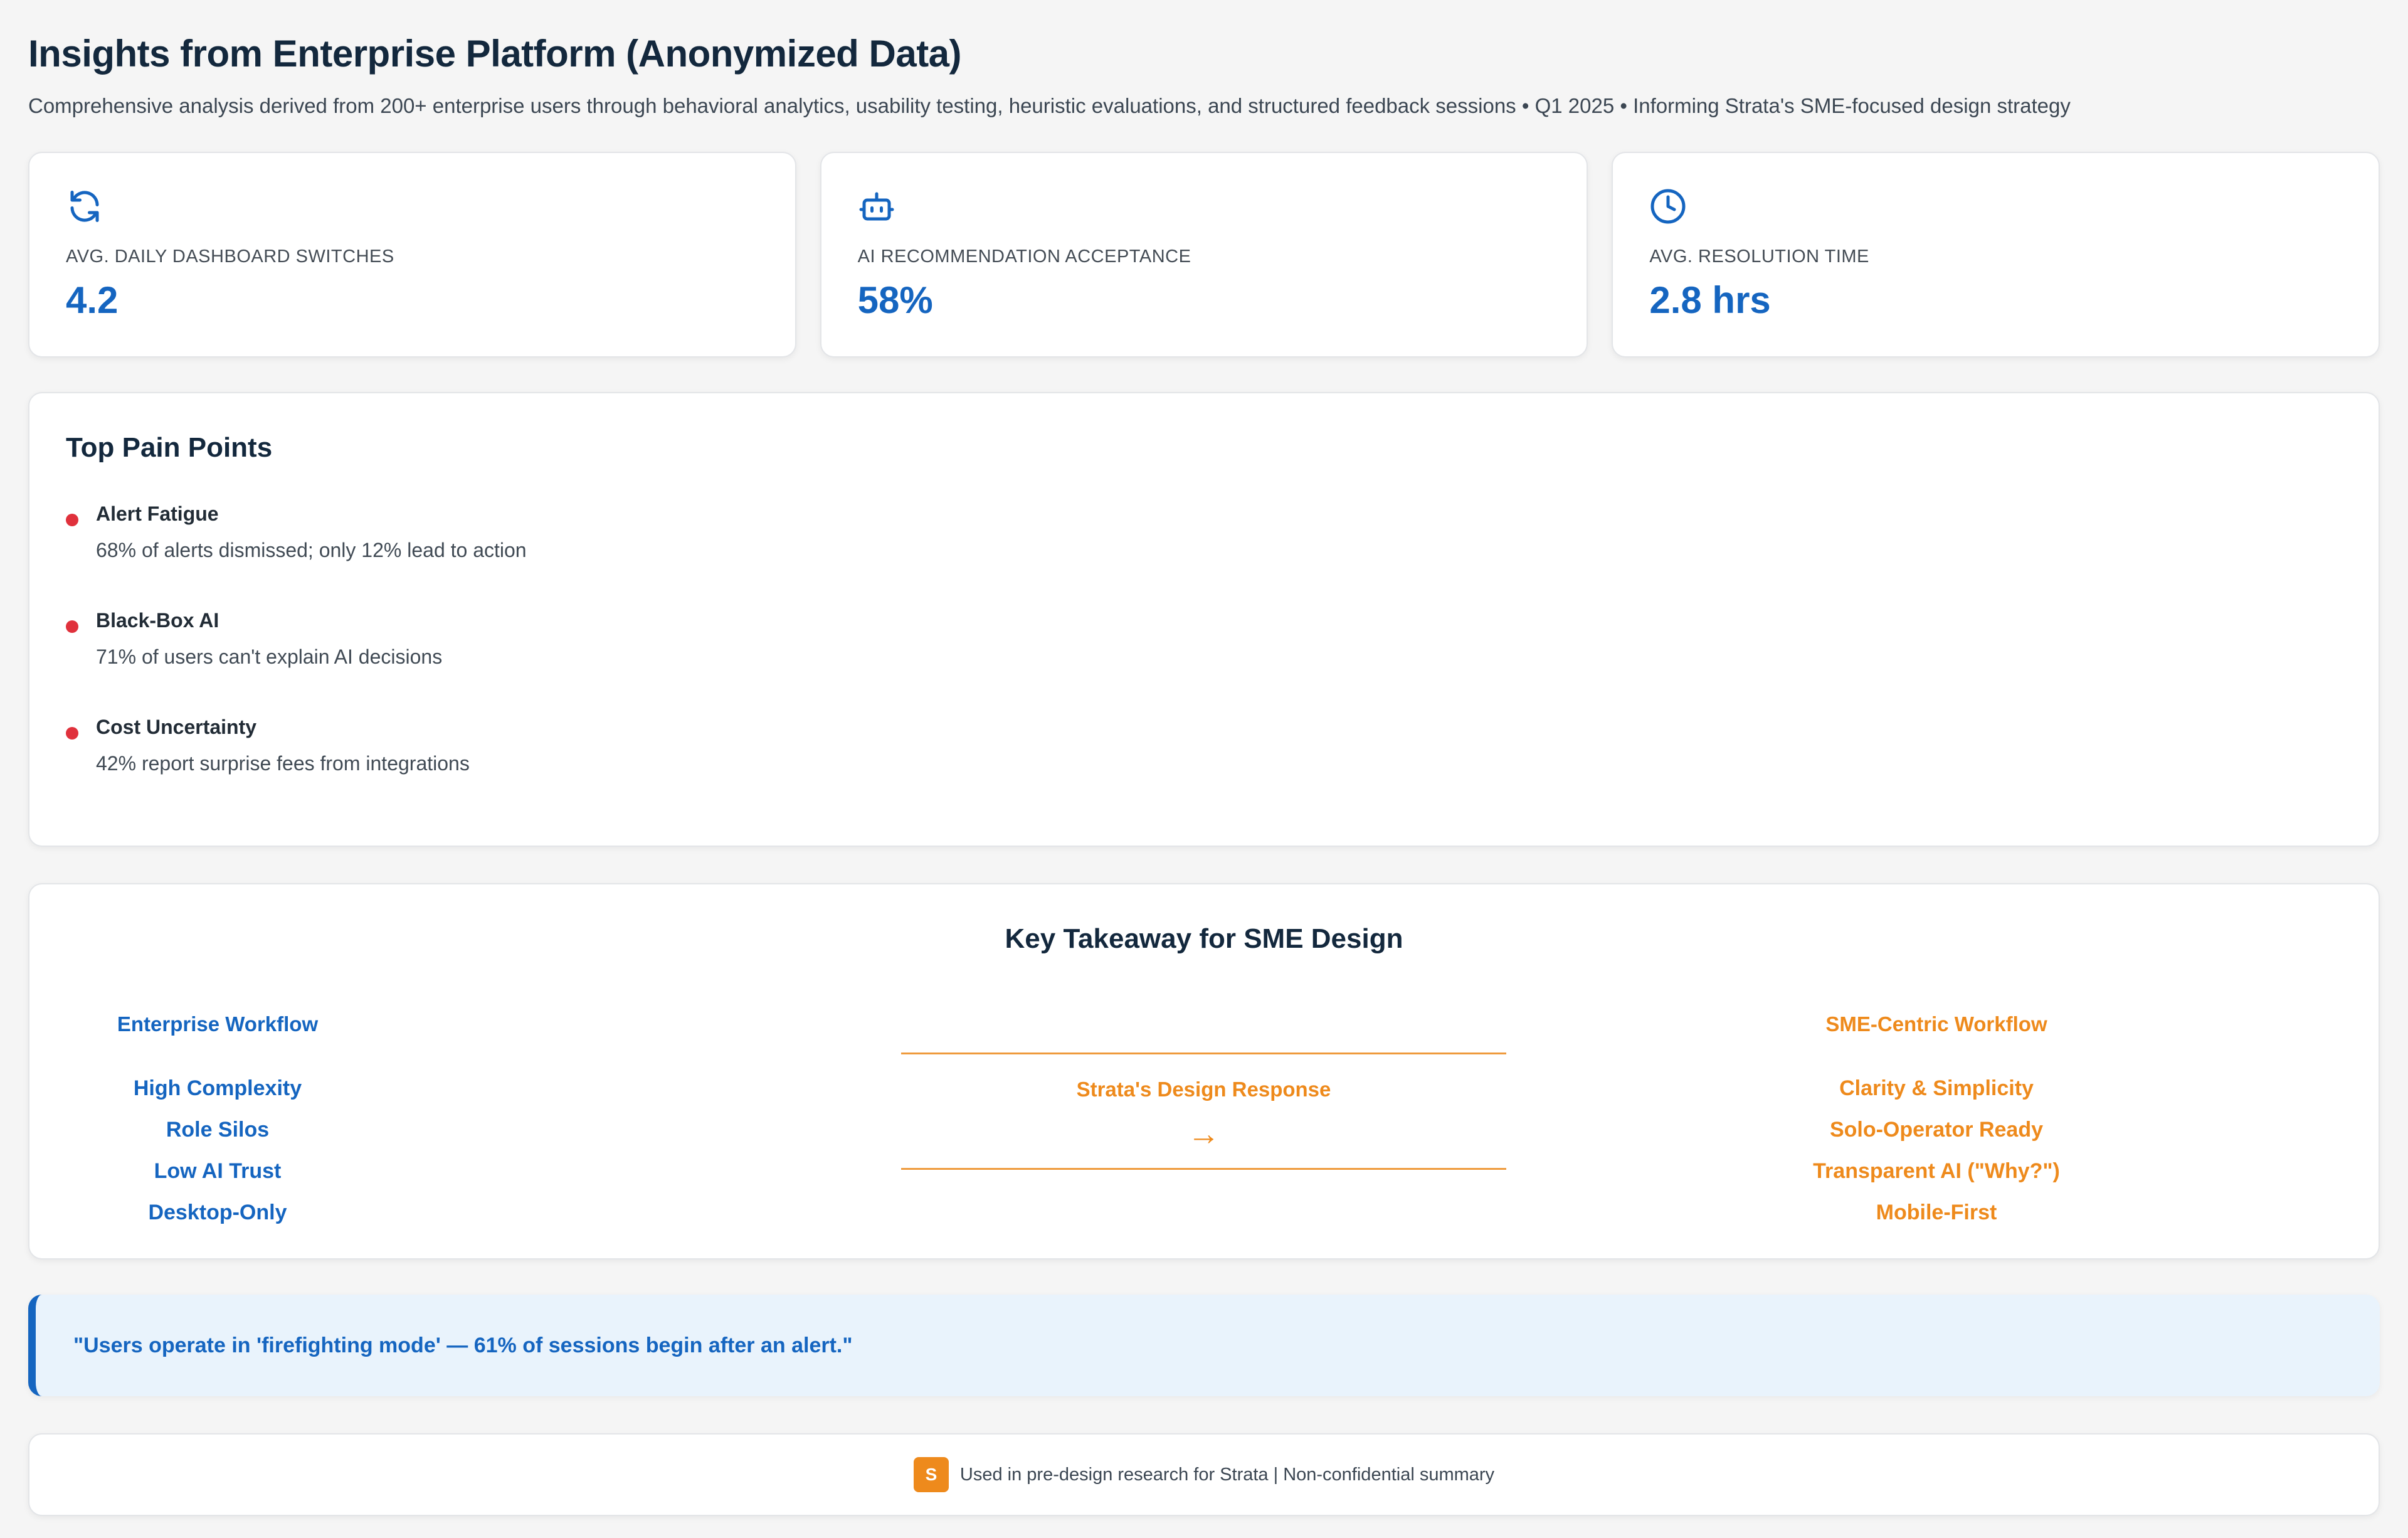 Image resolution: width=2408 pixels, height=1538 pixels. I want to click on strata-logo-badge: S, so click(931, 1475).